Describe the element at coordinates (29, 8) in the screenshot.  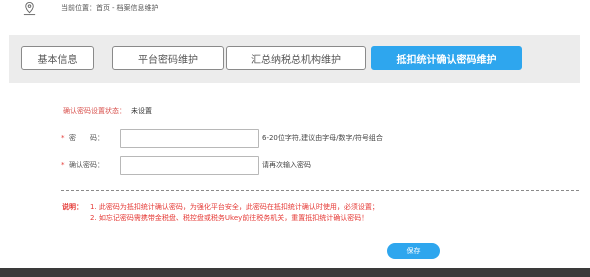
I see `location-pin-icon` at that location.